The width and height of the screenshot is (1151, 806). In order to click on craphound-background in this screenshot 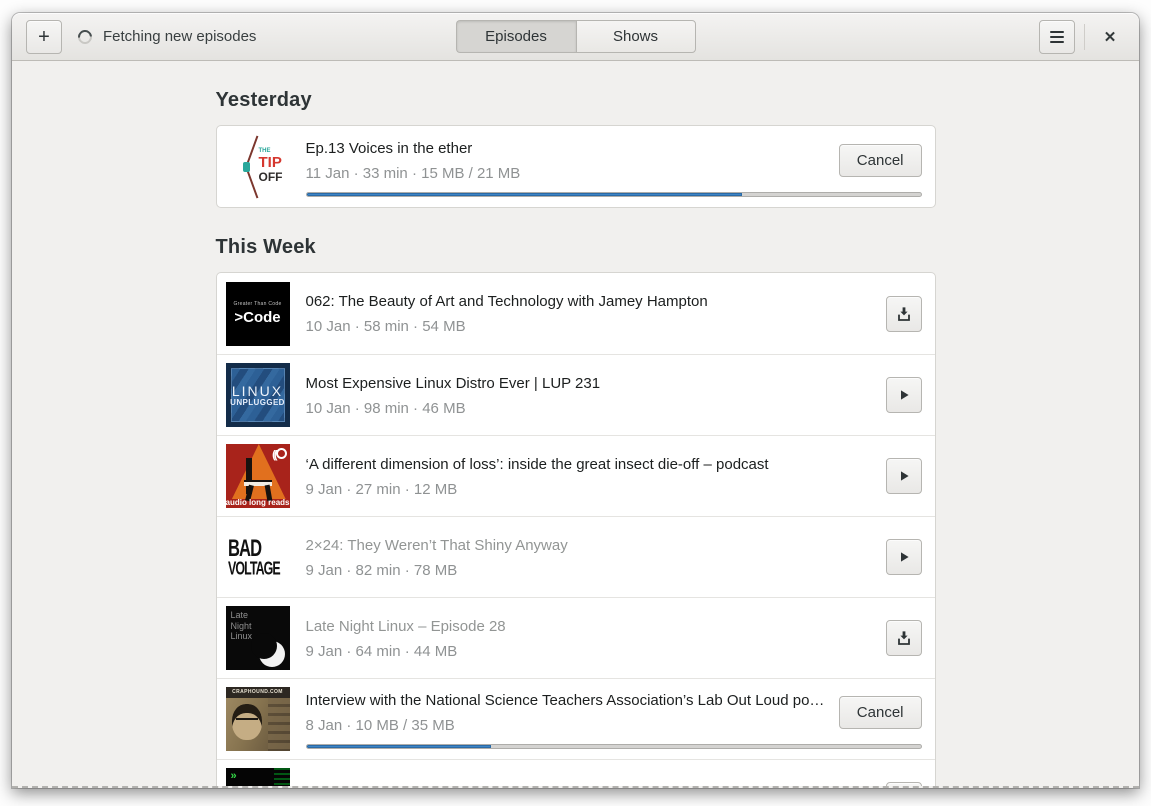, I will do `click(278, 724)`.